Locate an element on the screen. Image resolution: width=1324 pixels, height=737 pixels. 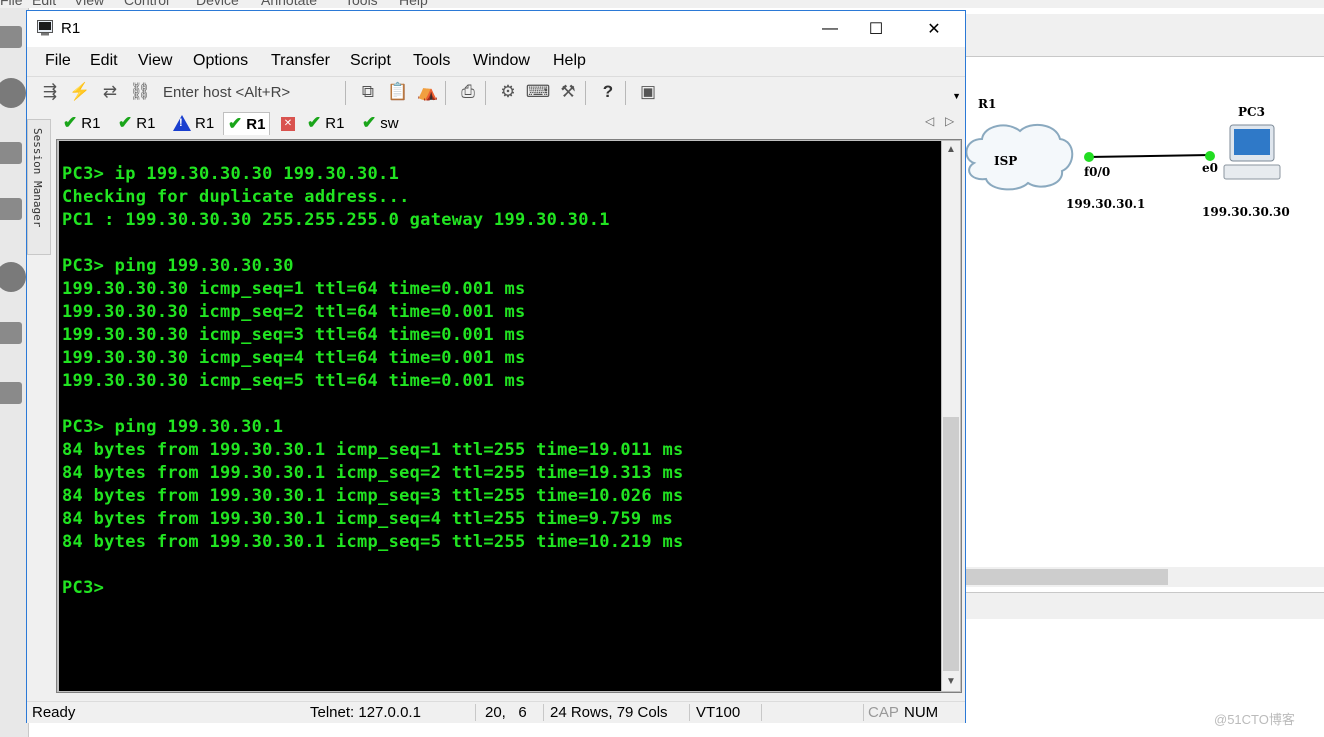
session-tabbar: ✔ R1 ✔ R1 R1 ✔ R1 ✕ ✔ R1 ✔ sw ◁ ▷ is located at coordinates (496, 123).